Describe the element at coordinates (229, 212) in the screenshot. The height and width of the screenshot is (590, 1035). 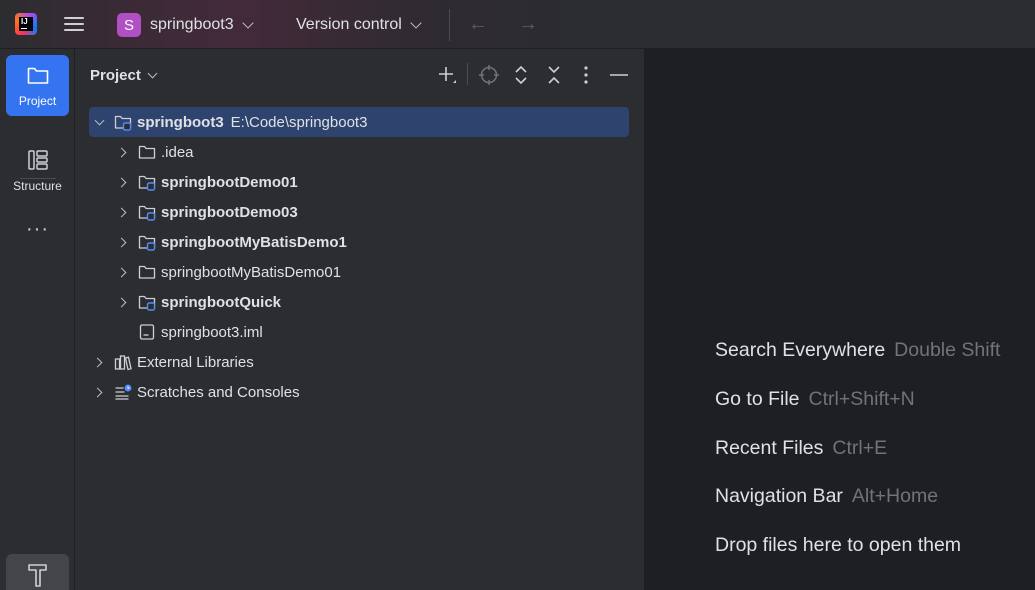
I see `tree-item-label: springbootDemo03` at that location.